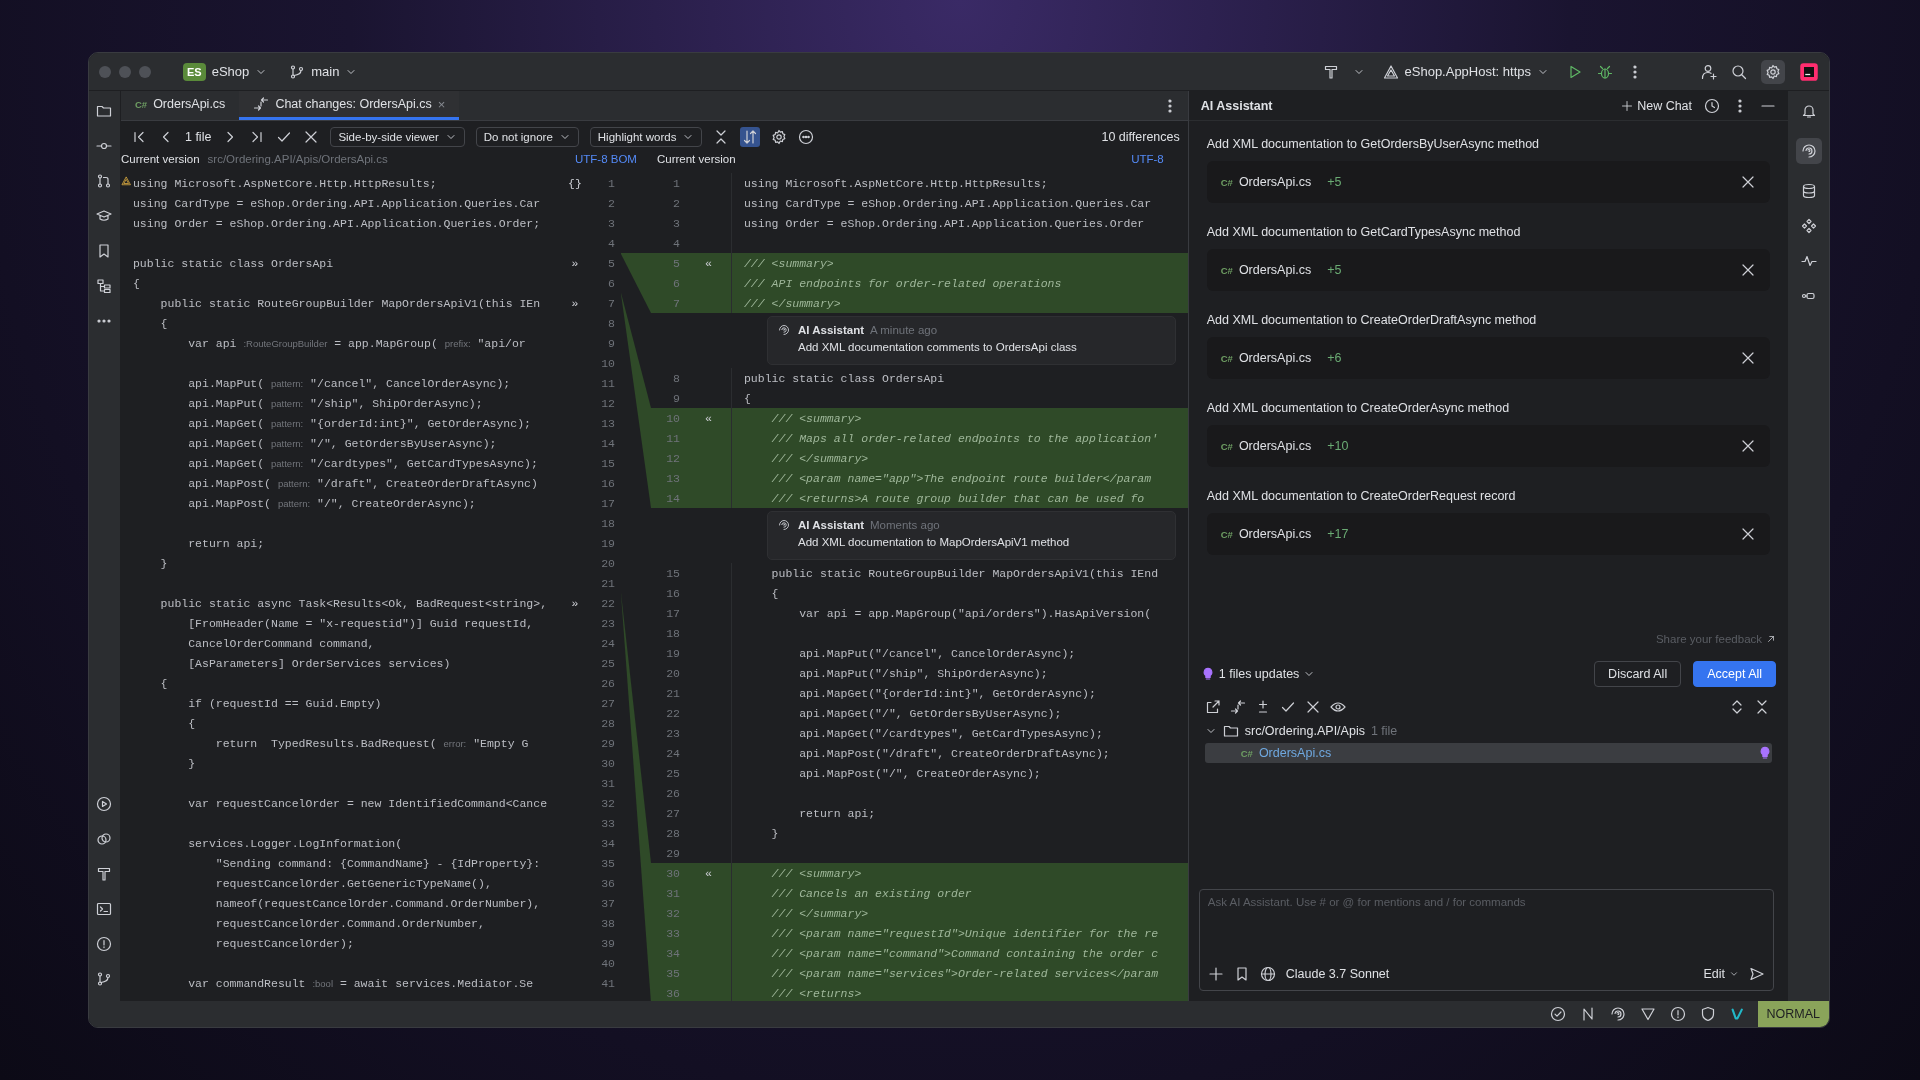  Describe the element at coordinates (104, 286) in the screenshot. I see `structure-icon` at that location.